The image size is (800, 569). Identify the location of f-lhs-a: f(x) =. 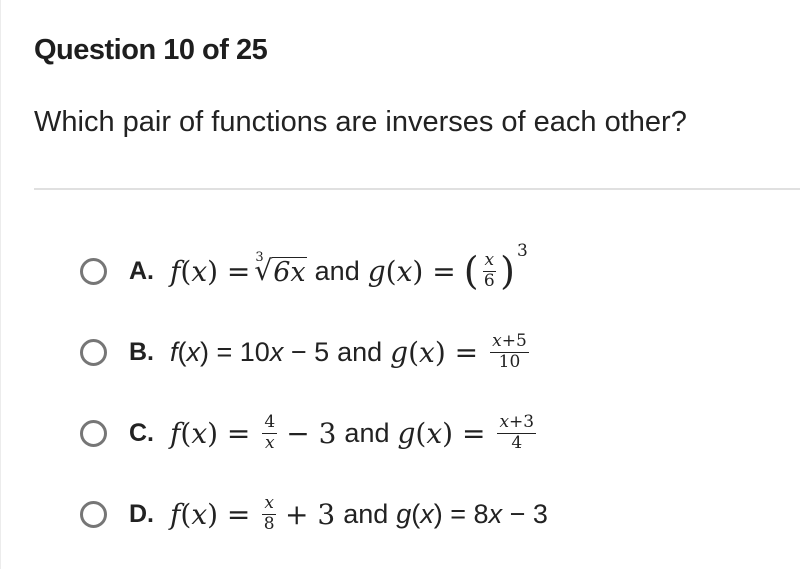
(210, 271).